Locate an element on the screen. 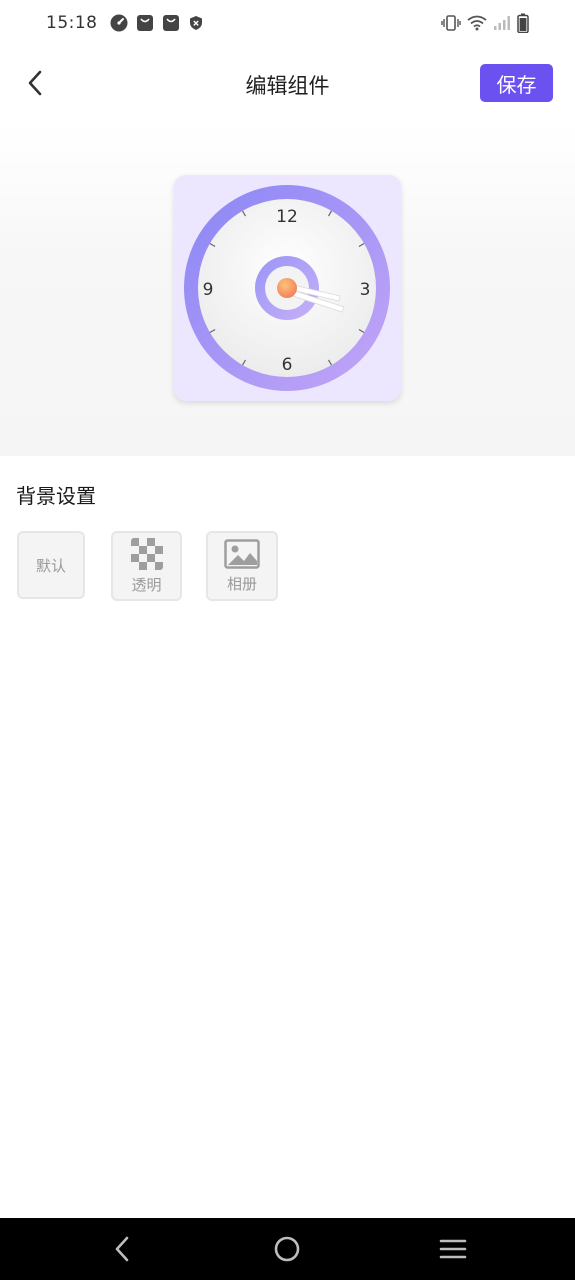 The width and height of the screenshot is (575, 1280). nav-back-icon is located at coordinates (122, 1249).